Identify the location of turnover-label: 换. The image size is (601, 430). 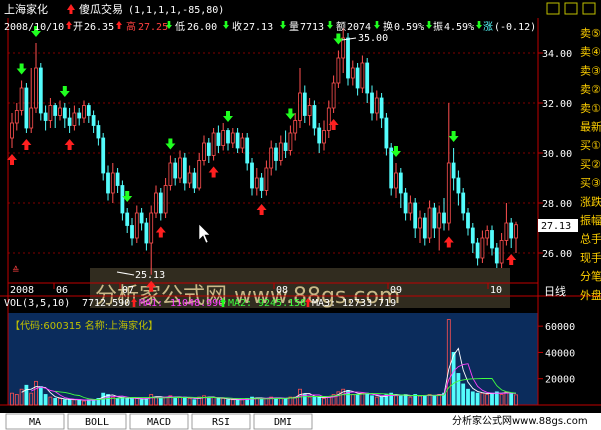
(388, 26).